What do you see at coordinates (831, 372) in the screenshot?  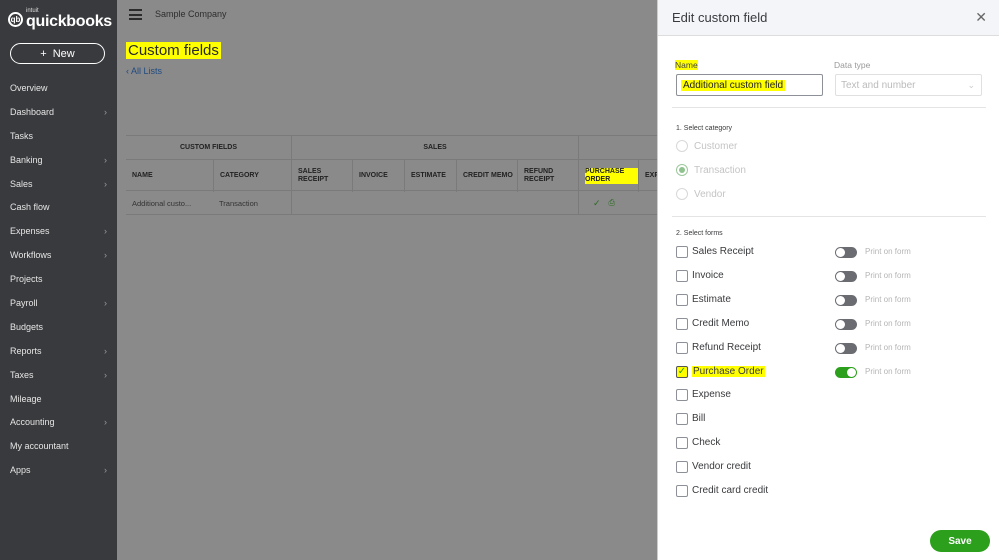 I see `form-option-purchase-order: ✓ Purchase Order Print on form` at bounding box center [831, 372].